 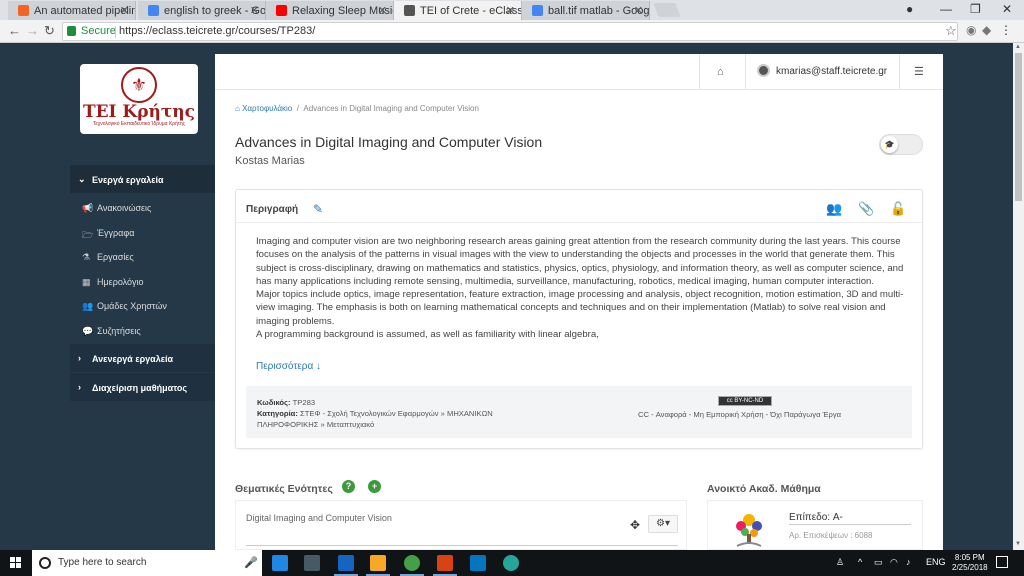 I want to click on sidebar-item: 💬 Συζητήσεις, so click(x=111, y=331).